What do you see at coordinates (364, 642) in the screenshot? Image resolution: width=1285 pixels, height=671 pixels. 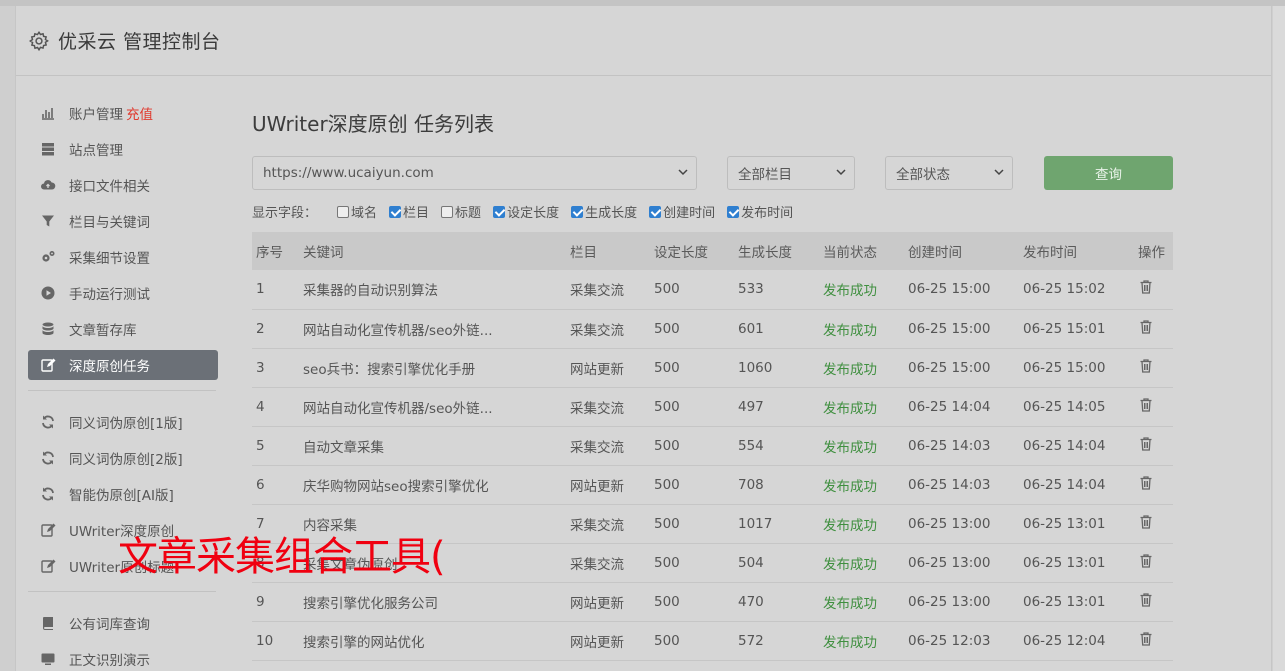 I see `table-cell: 搜索引擎的网站优化` at bounding box center [364, 642].